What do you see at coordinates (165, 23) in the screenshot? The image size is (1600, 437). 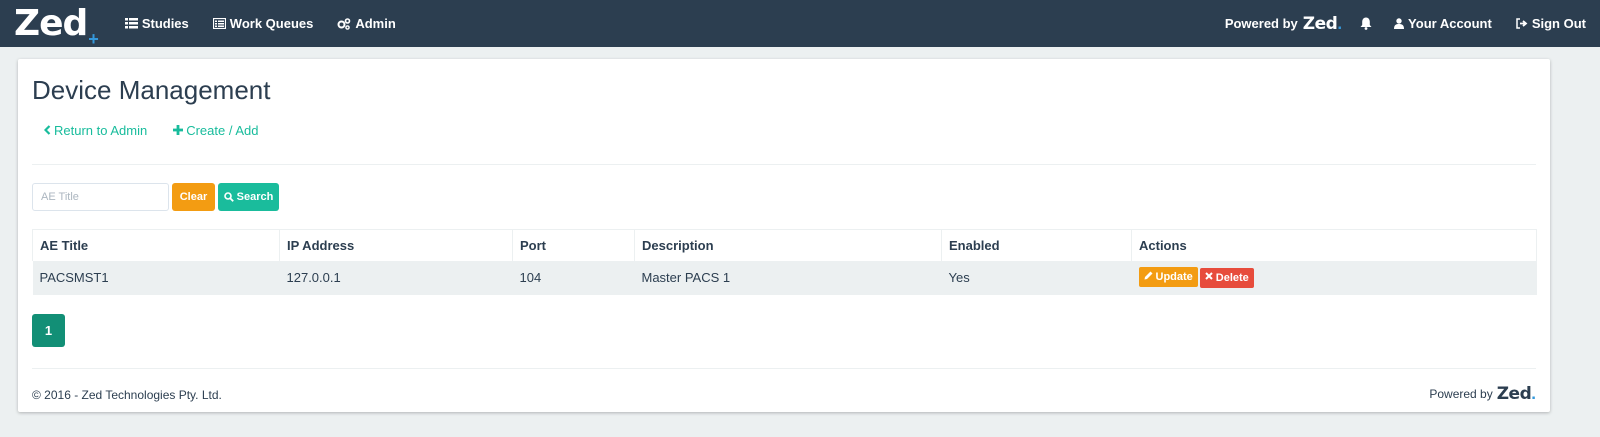 I see `nav-studies-label: Studies` at bounding box center [165, 23].